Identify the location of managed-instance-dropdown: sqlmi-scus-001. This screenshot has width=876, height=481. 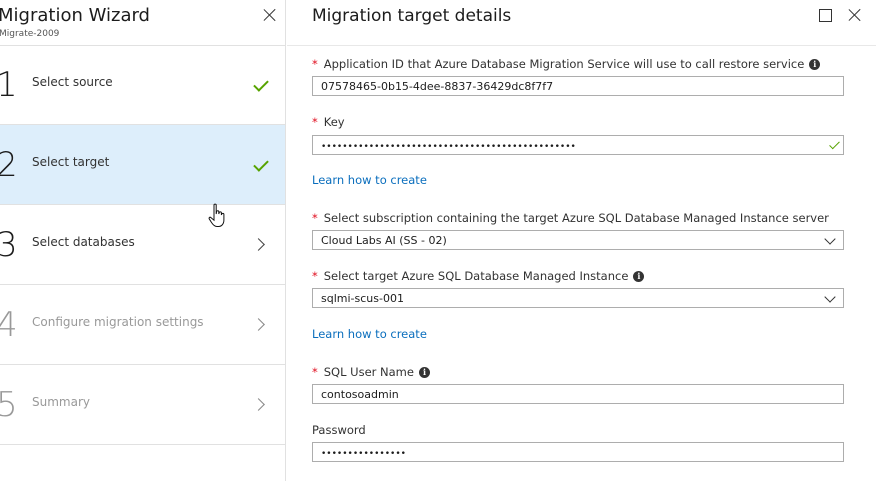
(578, 298).